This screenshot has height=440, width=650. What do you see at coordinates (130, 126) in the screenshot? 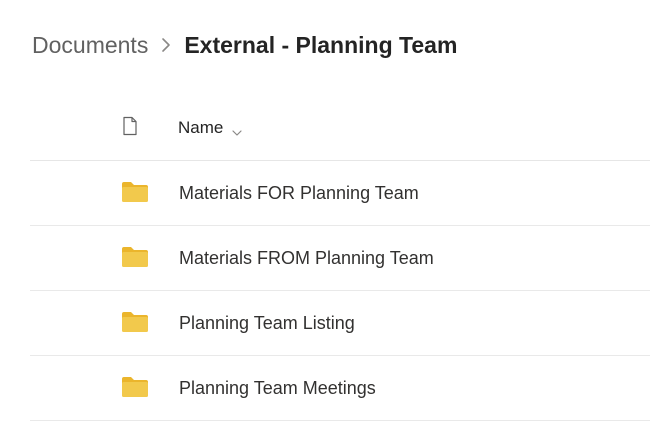
I see `document-icon` at bounding box center [130, 126].